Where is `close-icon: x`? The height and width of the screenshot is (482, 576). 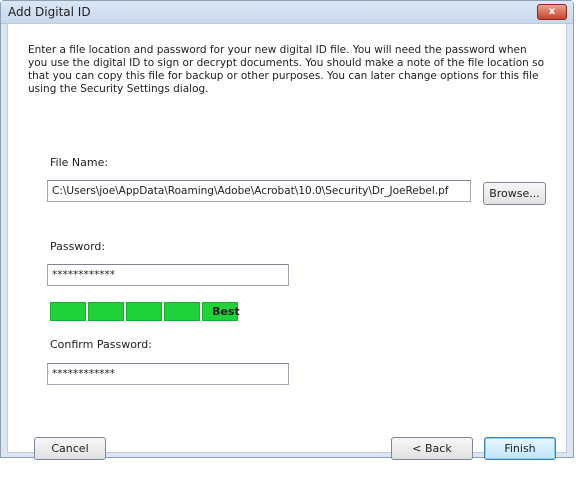
close-icon: x is located at coordinates (552, 11).